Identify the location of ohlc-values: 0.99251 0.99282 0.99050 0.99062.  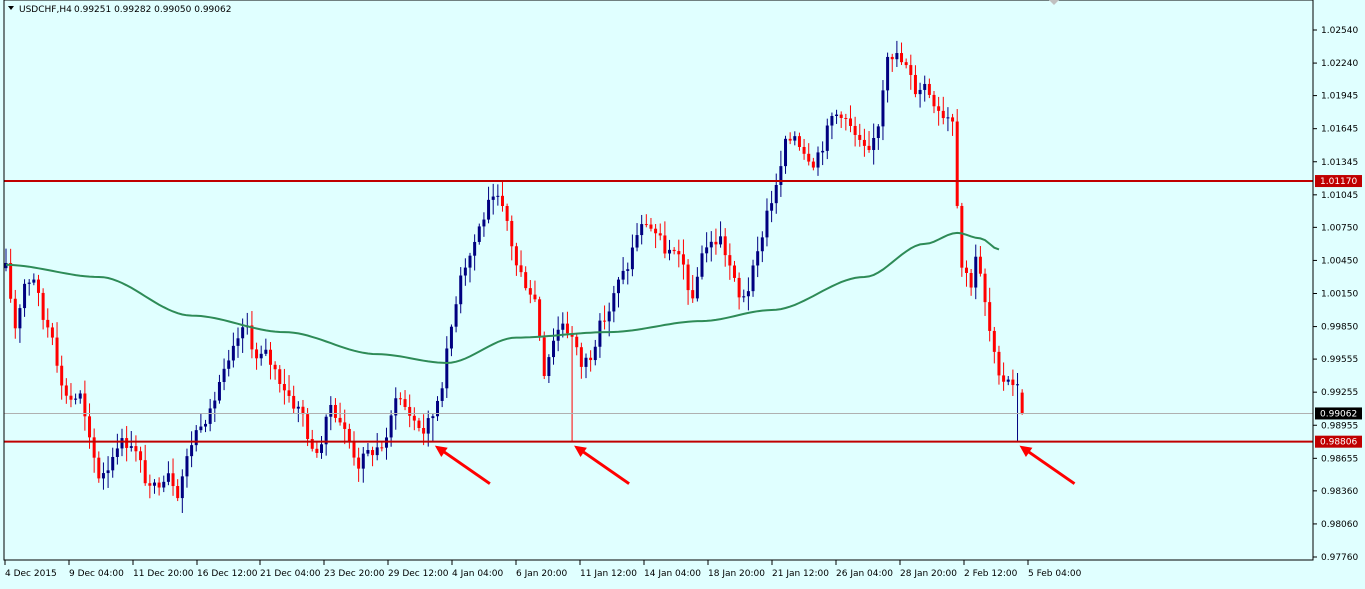
(152, 10).